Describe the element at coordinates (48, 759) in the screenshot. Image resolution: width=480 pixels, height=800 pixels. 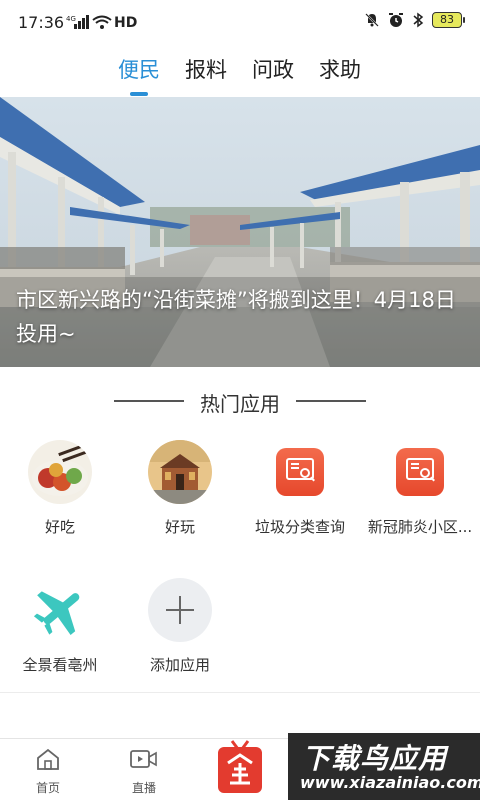
I see `home-icon` at that location.